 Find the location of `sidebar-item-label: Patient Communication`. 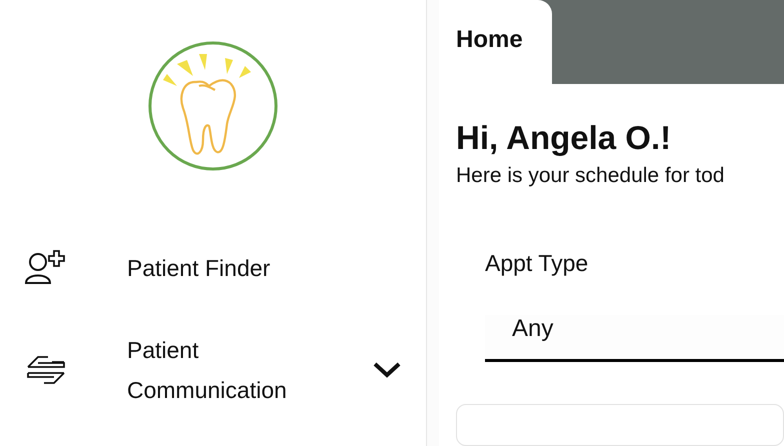

sidebar-item-label: Patient Communication is located at coordinates (207, 370).